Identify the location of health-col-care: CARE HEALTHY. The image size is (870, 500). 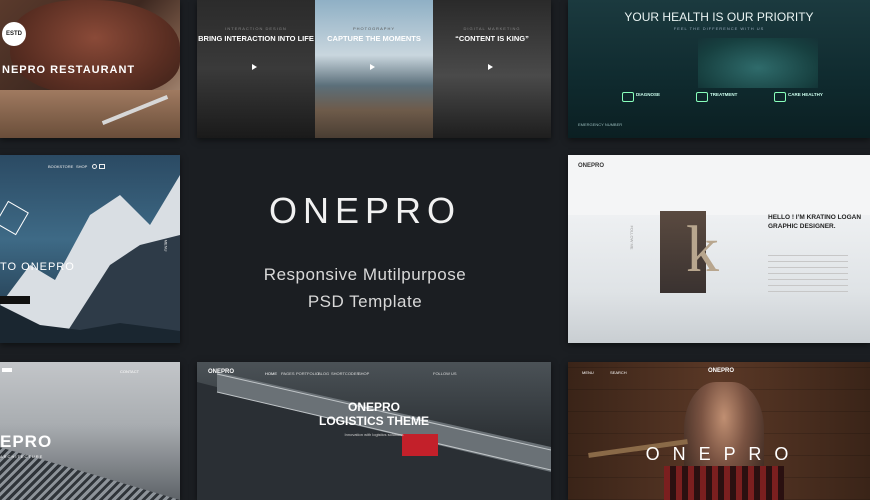
(805, 94).